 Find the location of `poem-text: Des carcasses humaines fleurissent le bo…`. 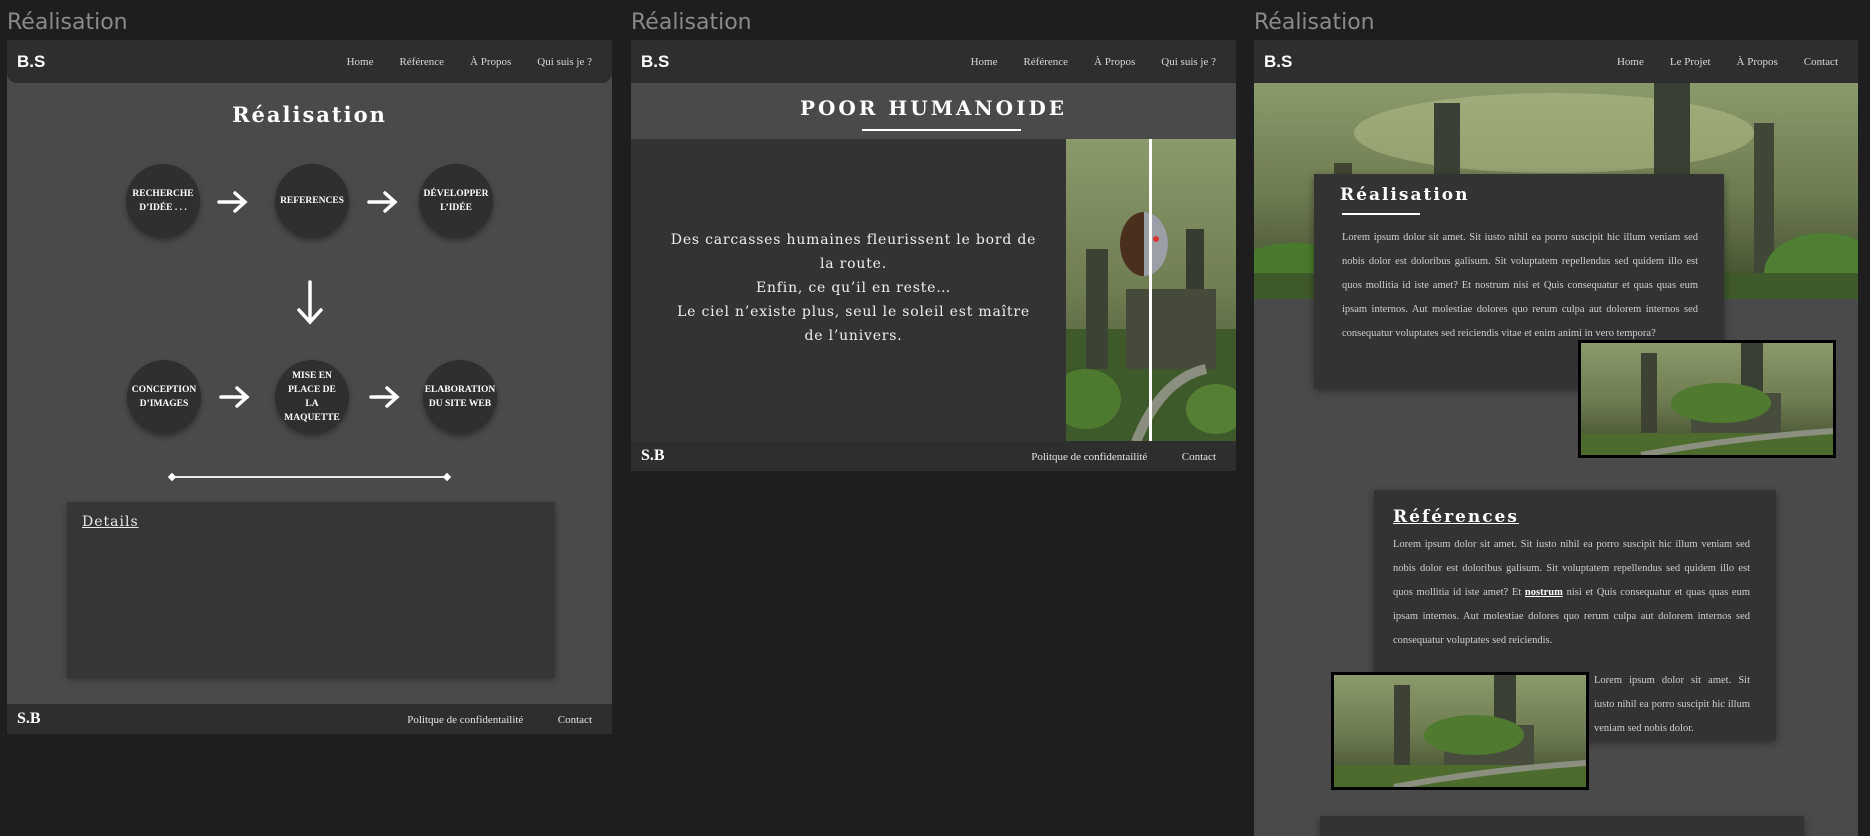

poem-text: Des carcasses humaines fleurissent le bo… is located at coordinates (853, 288).